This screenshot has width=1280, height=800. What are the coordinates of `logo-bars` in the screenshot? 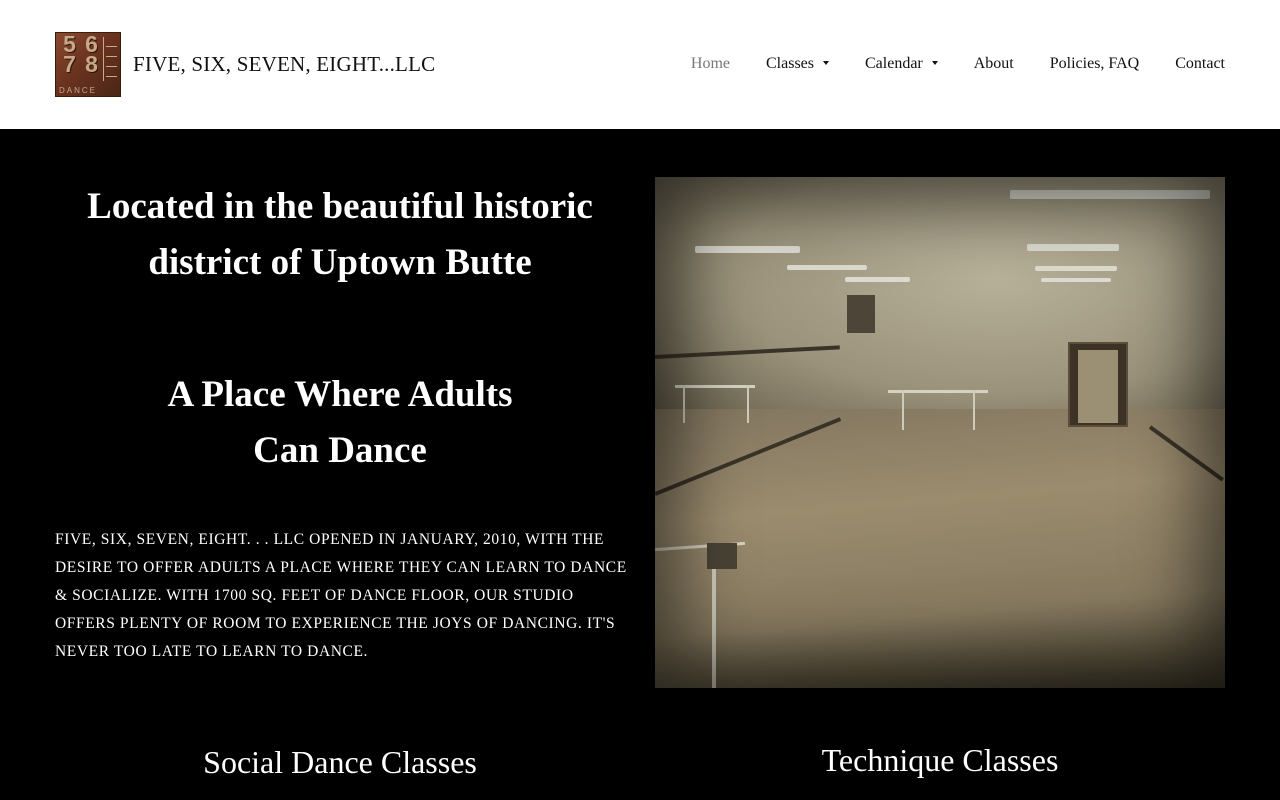 It's located at (110, 59).